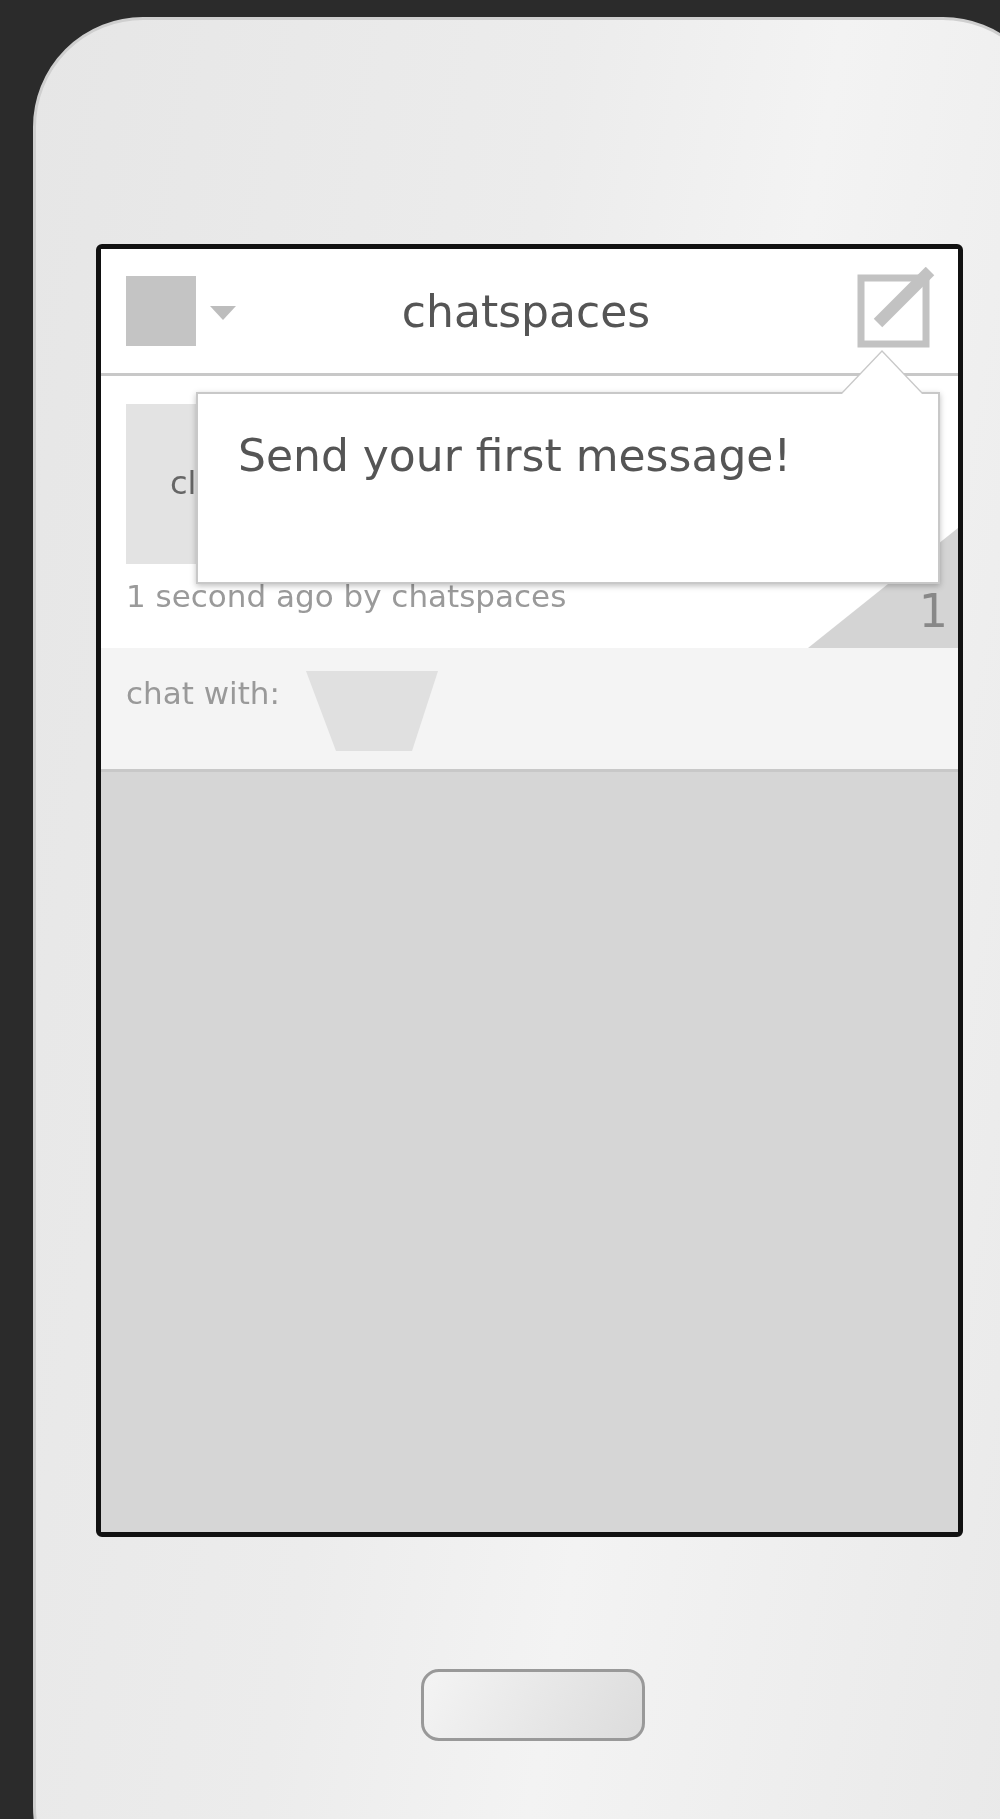  What do you see at coordinates (526, 311) in the screenshot?
I see `app-title: chatspaces` at bounding box center [526, 311].